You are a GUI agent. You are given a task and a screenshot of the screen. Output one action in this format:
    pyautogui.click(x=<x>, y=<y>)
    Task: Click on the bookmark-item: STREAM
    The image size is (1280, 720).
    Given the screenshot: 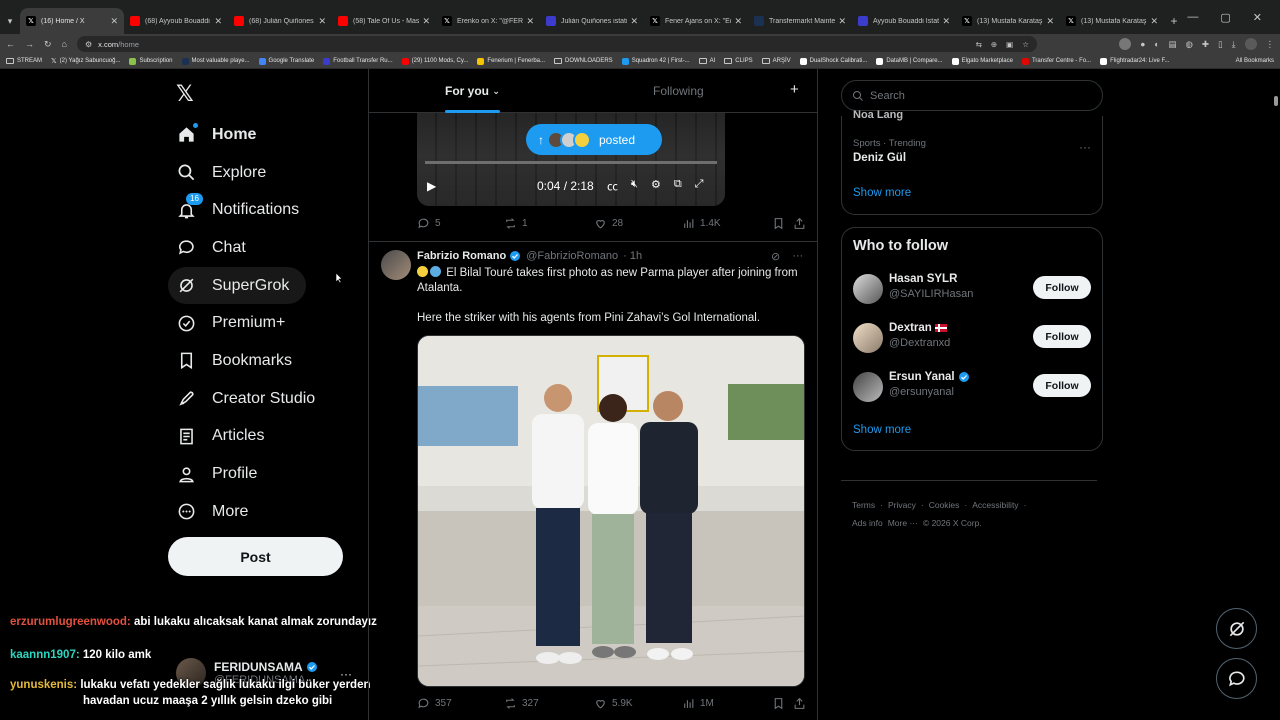 What is the action you would take?
    pyautogui.click(x=24, y=61)
    